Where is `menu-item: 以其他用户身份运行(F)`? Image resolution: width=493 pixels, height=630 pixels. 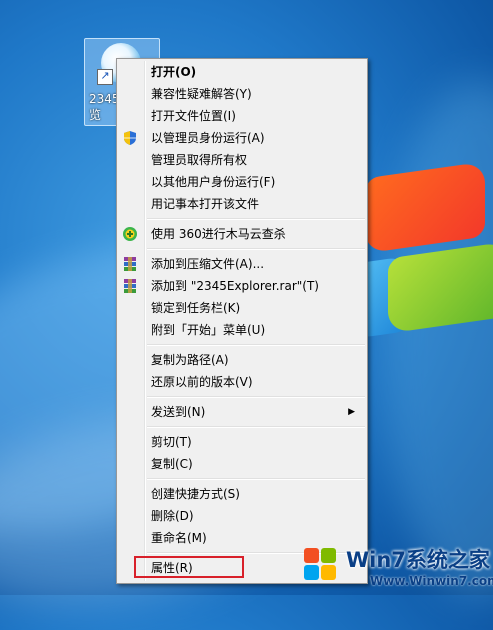
menu-item: 以其他用户身份运行(F) is located at coordinates (242, 182).